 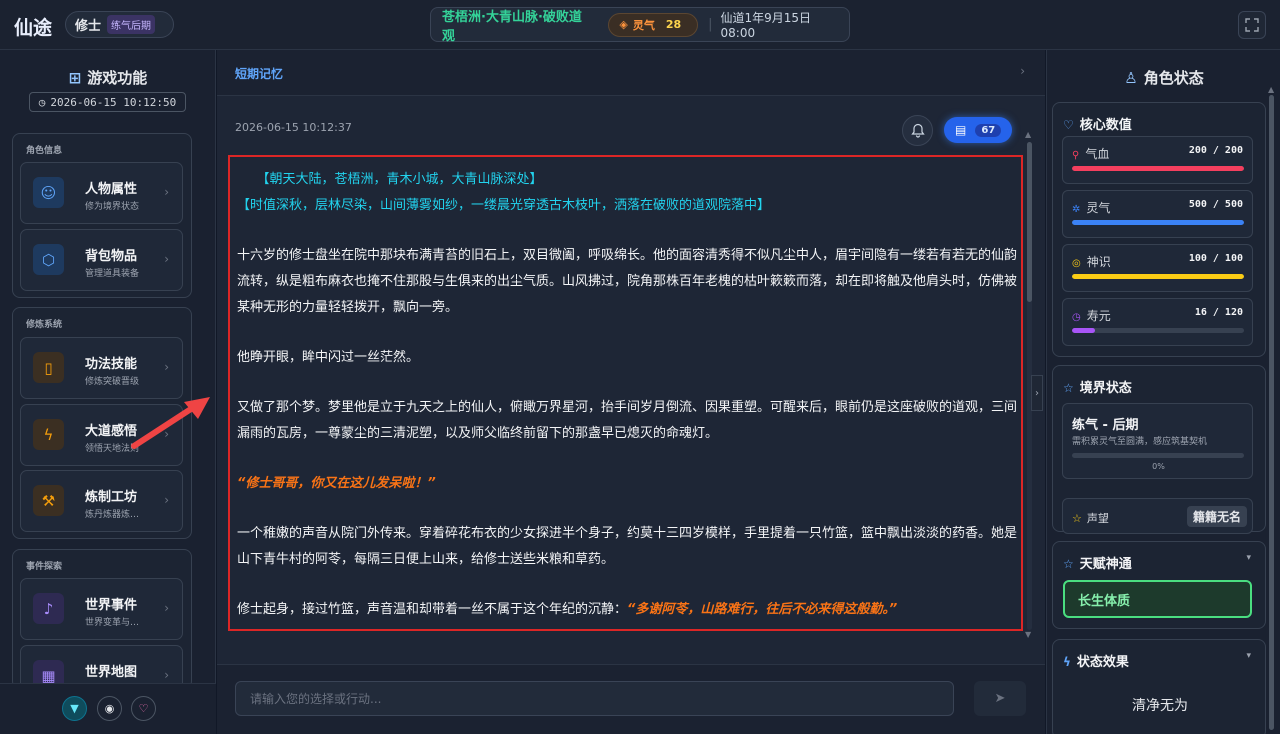 I want to click on realm-description: 需积累灵气至圆满，感应筑基契机, so click(x=1140, y=442).